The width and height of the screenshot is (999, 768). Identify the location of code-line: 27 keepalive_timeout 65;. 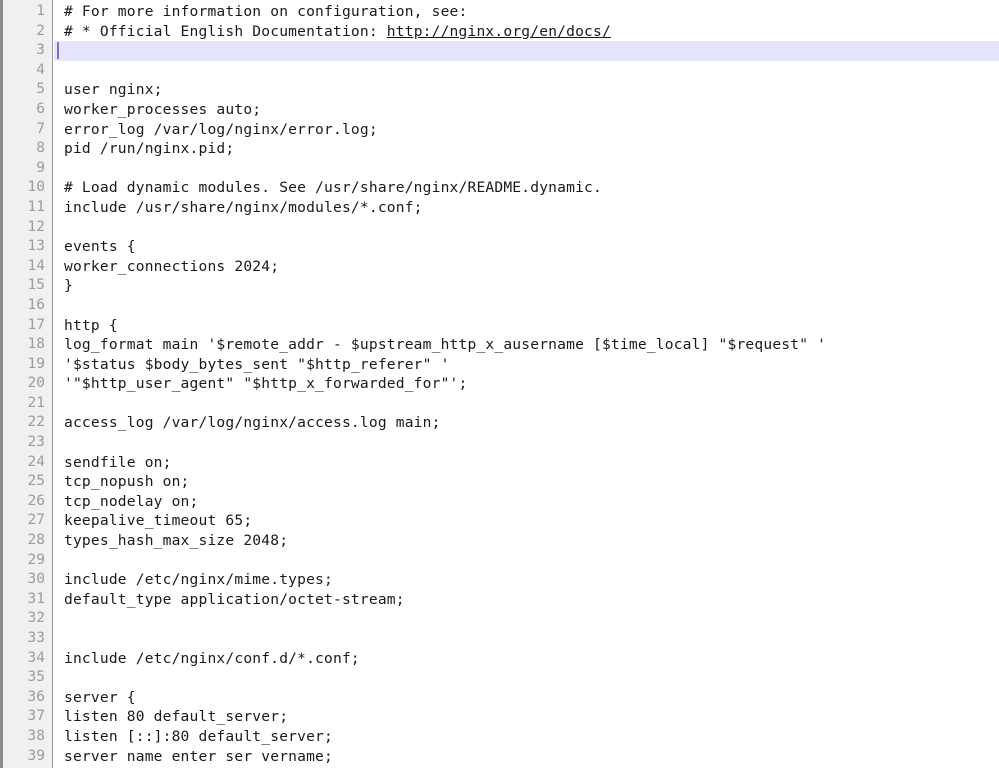
(501, 521).